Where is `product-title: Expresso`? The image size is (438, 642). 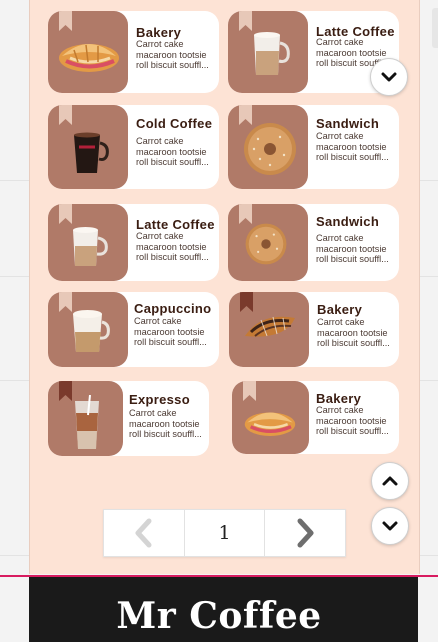 product-title: Expresso is located at coordinates (159, 399).